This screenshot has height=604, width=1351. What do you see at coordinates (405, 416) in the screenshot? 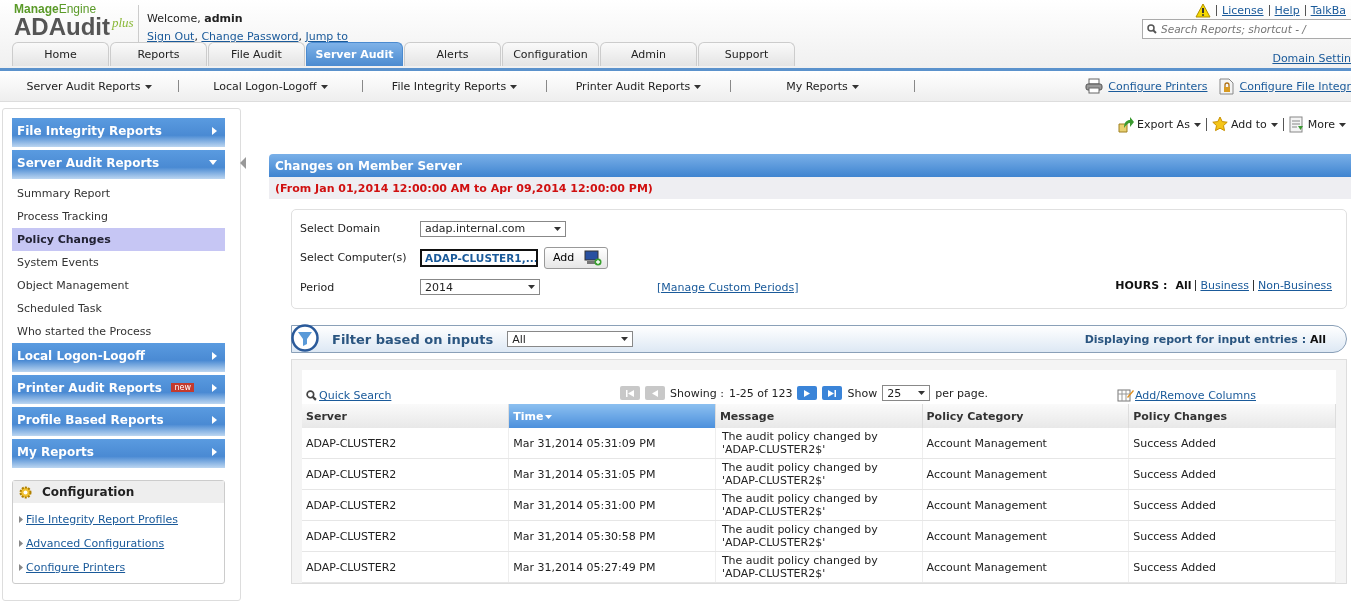
I see `column-header: Server` at bounding box center [405, 416].